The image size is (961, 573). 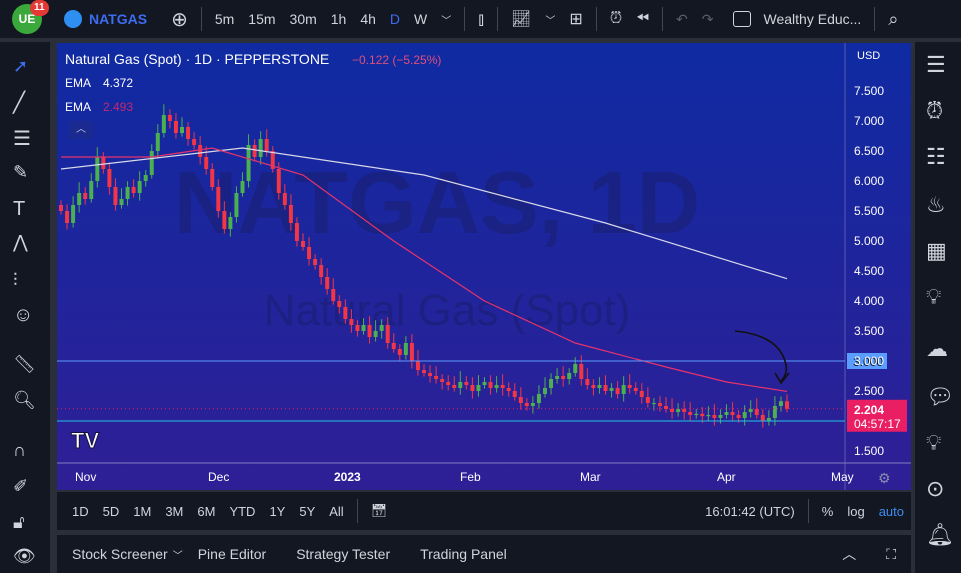 What do you see at coordinates (939, 349) in the screenshot?
I see `streams-cloud-icon: ☁` at bounding box center [939, 349].